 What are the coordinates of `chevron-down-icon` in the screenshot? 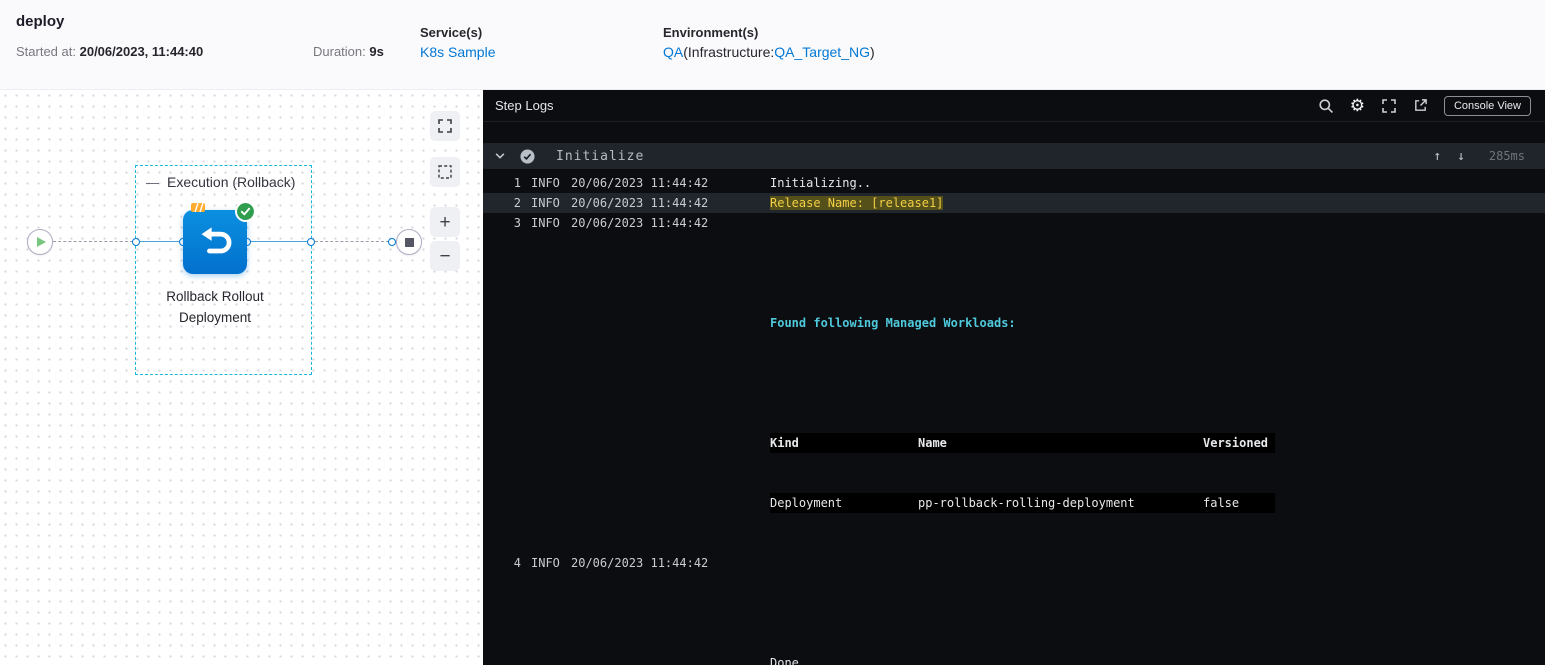 It's located at (500, 156).